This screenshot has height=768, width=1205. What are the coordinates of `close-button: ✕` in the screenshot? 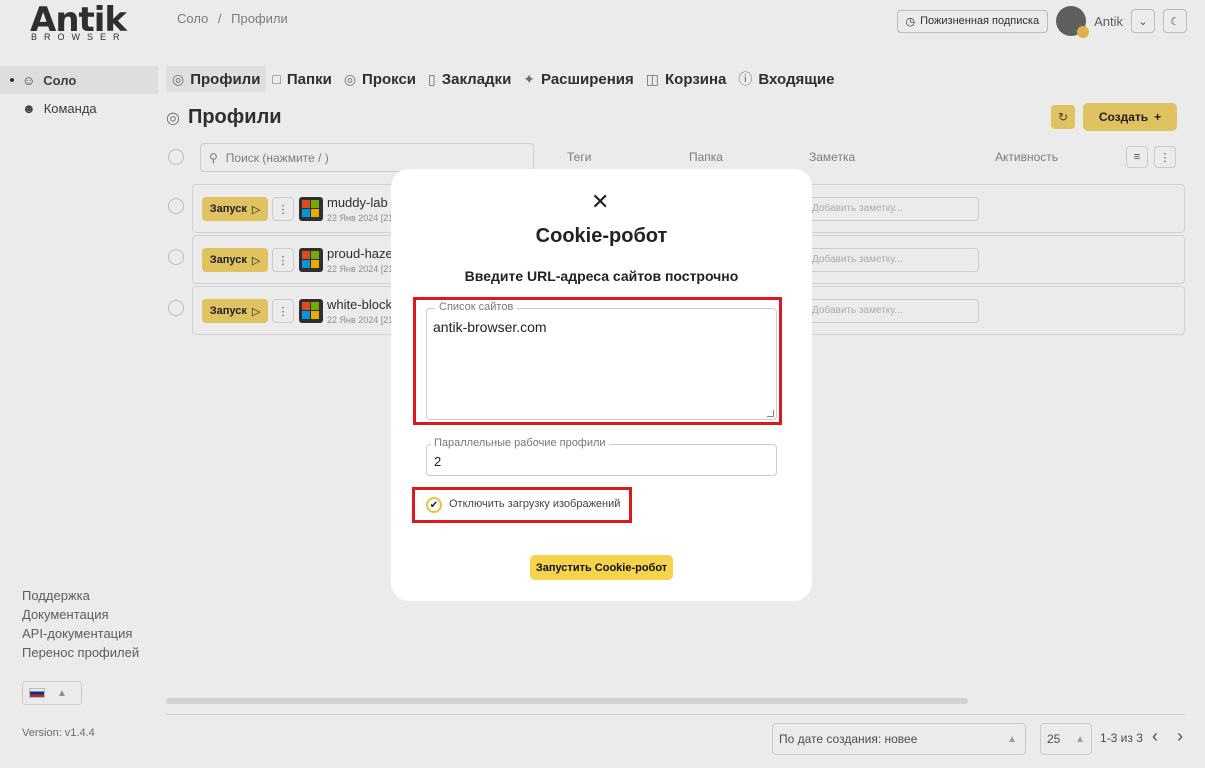 It's located at (600, 202).